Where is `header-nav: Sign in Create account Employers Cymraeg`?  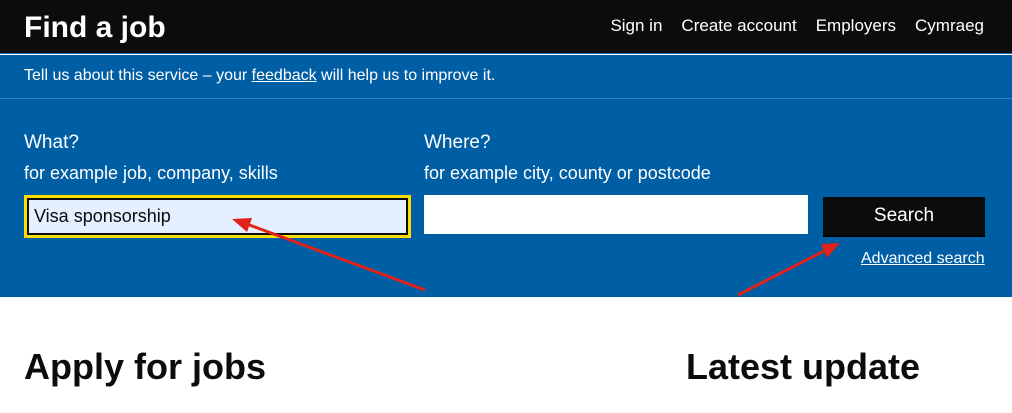
header-nav: Sign in Create account Employers Cymraeg is located at coordinates (787, 26).